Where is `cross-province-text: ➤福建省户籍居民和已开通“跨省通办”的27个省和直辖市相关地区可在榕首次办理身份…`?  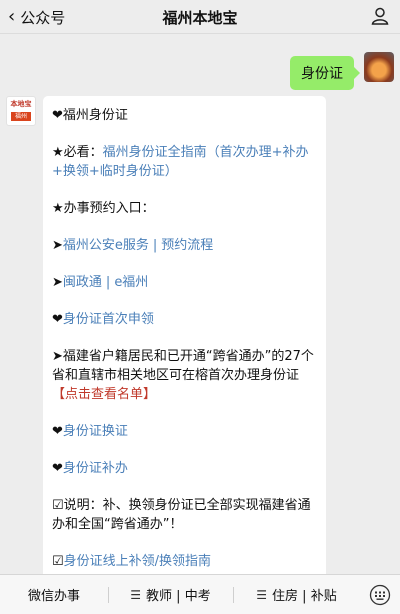
cross-province-text: ➤福建省户籍居民和已开通“跨省通办”的27个省和直辖市相关地区可在榕首次办理身份… is located at coordinates (183, 366).